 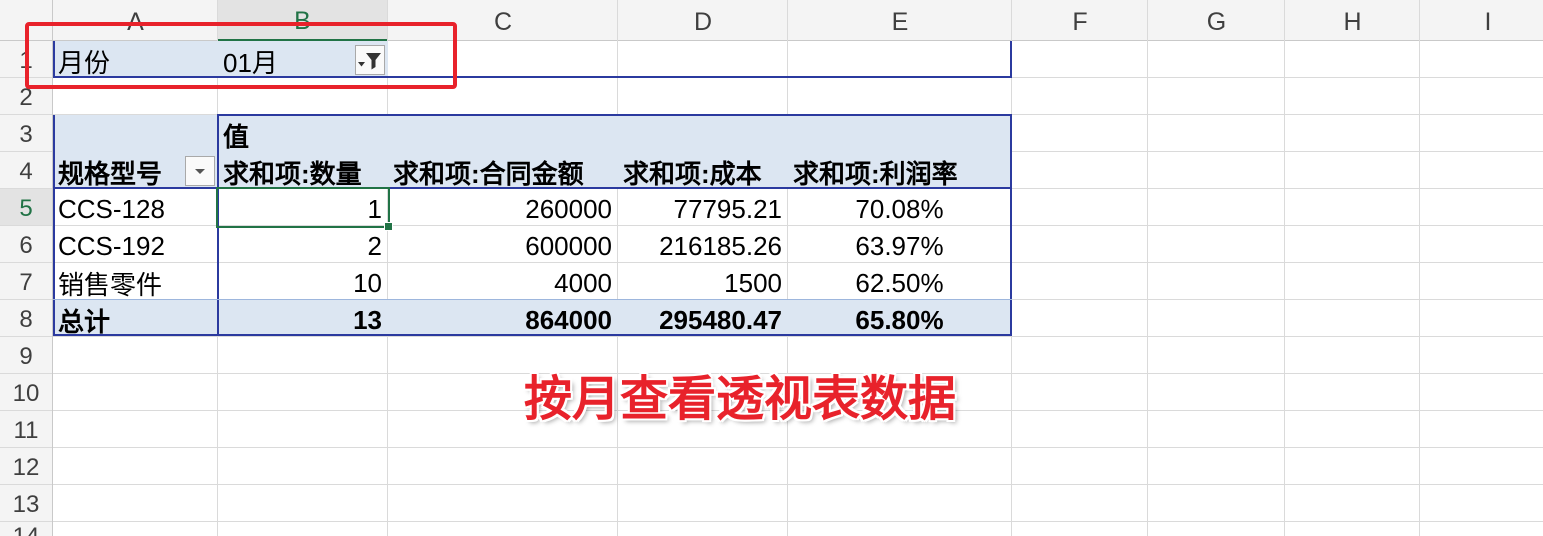 I want to click on fill-handle, so click(x=388, y=226).